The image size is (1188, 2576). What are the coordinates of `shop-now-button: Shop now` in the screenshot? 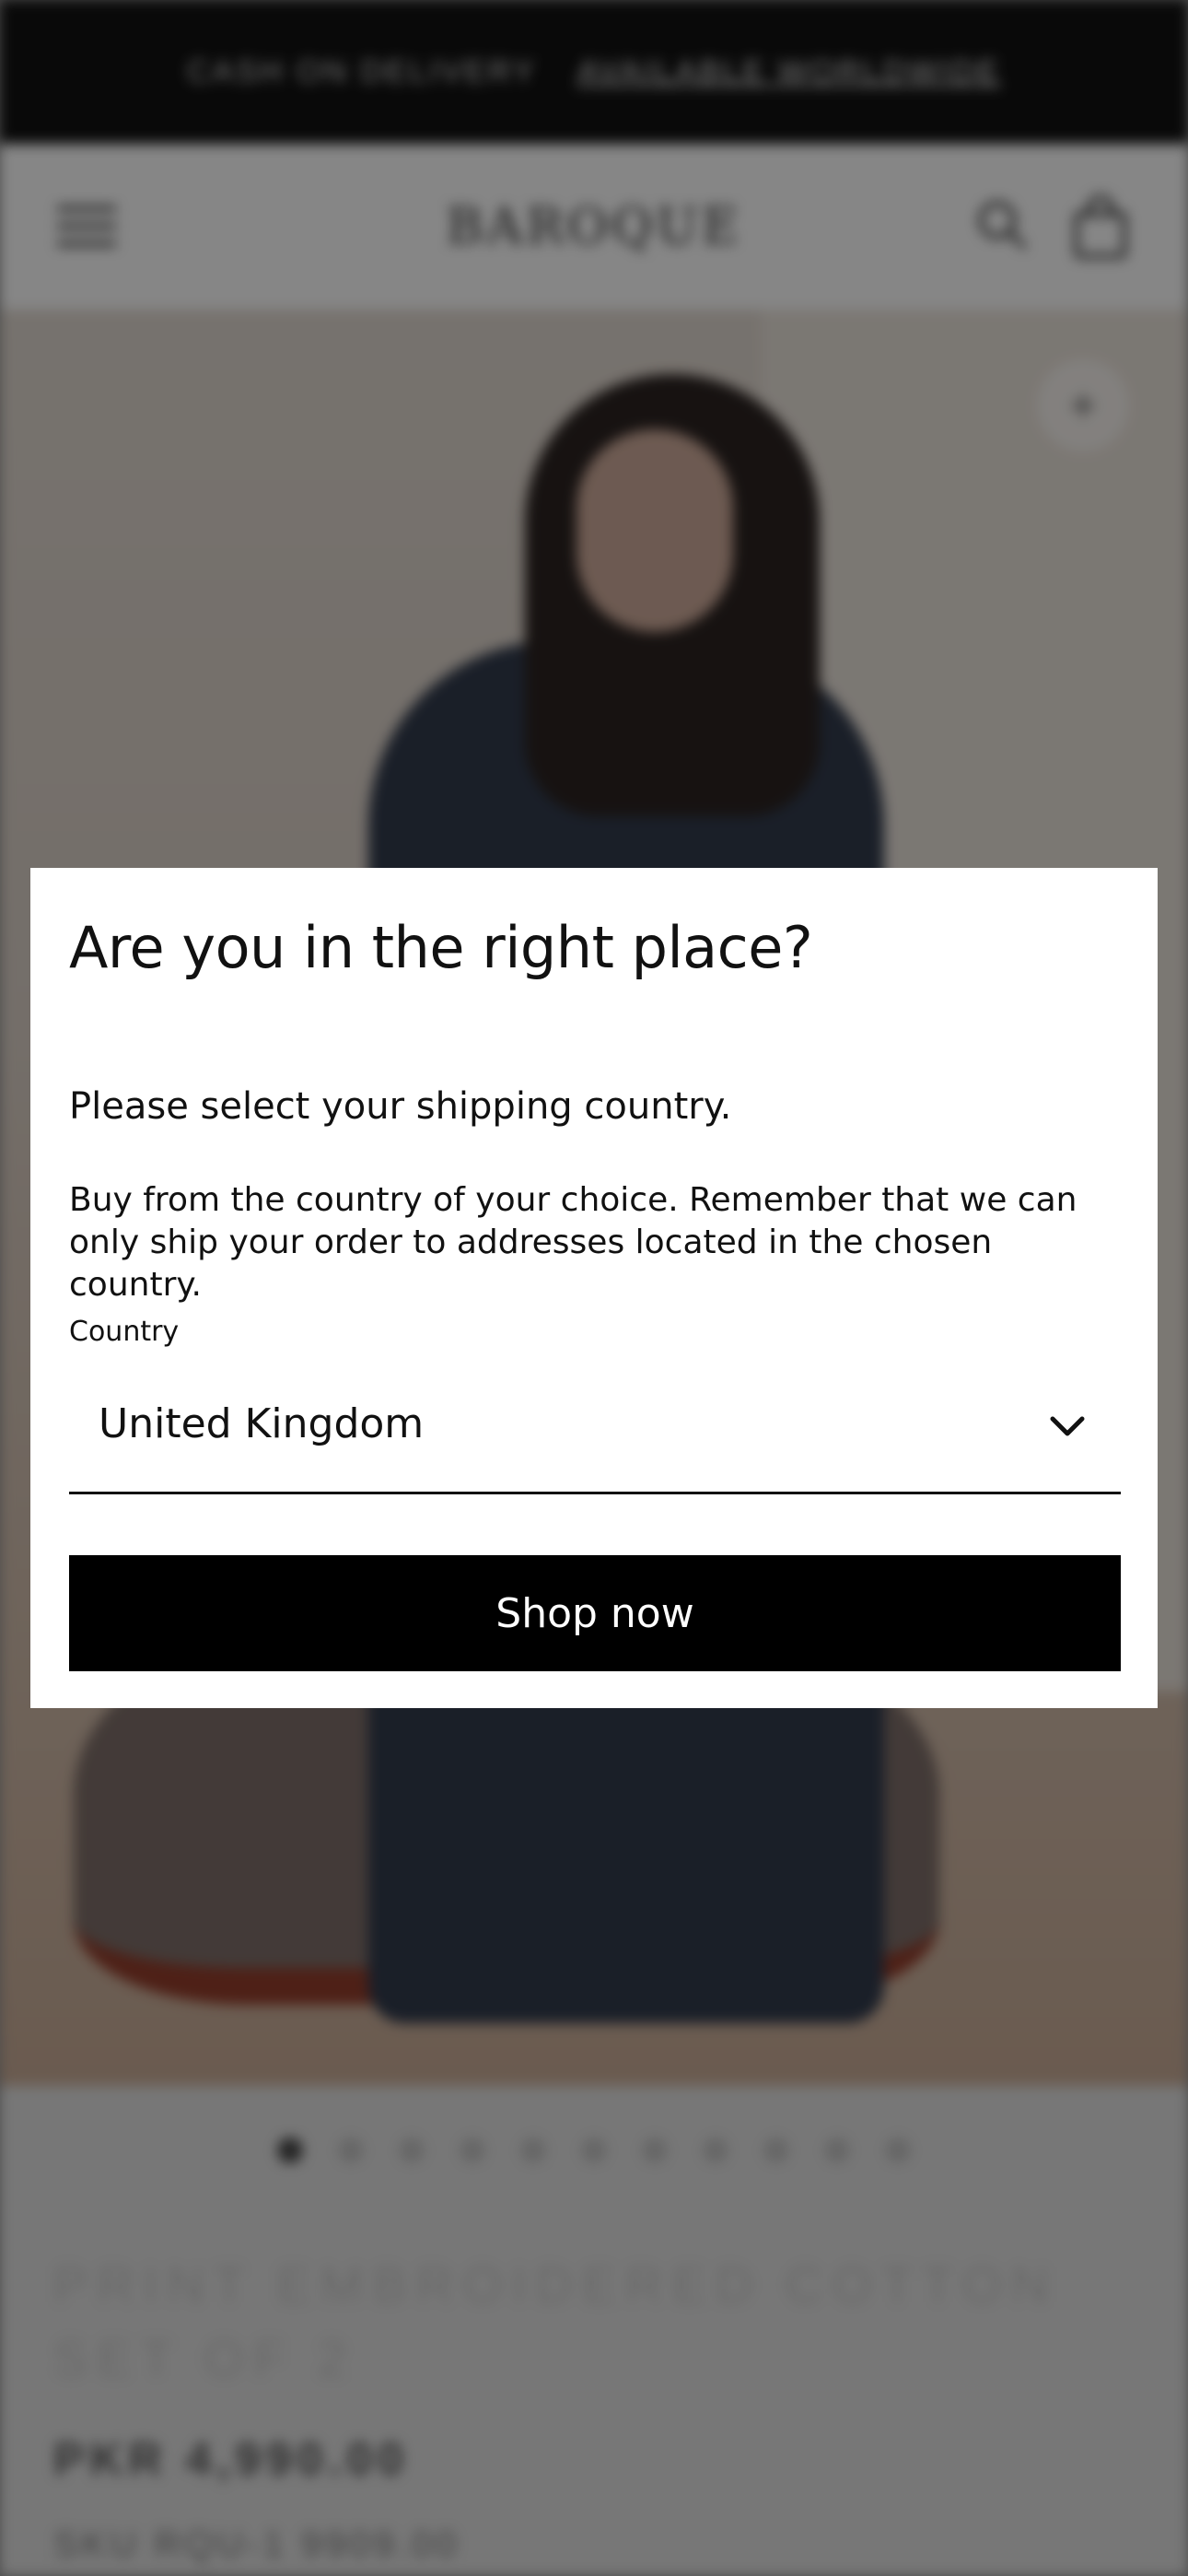 It's located at (595, 1613).